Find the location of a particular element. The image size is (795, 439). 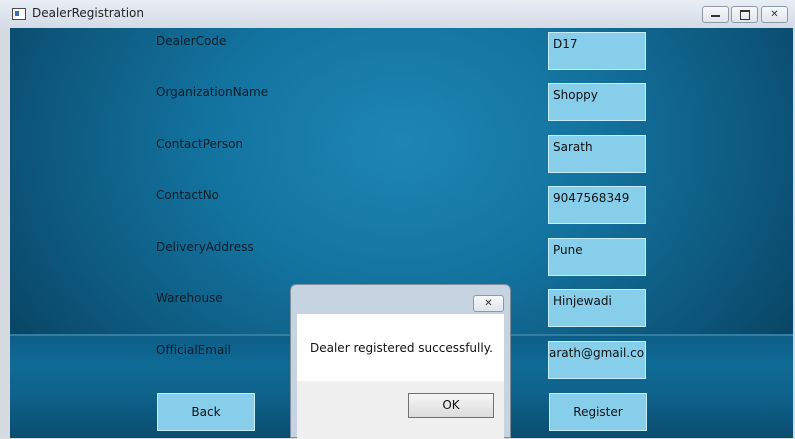

organization-name-field: Shoppy is located at coordinates (597, 102).